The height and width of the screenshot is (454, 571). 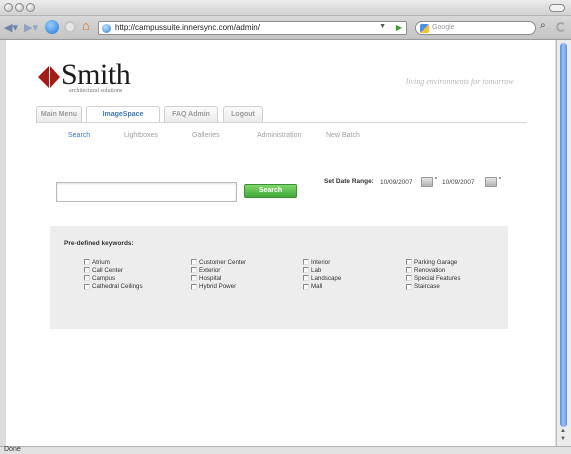 I want to click on browser-search-field: Google, so click(x=475, y=28).